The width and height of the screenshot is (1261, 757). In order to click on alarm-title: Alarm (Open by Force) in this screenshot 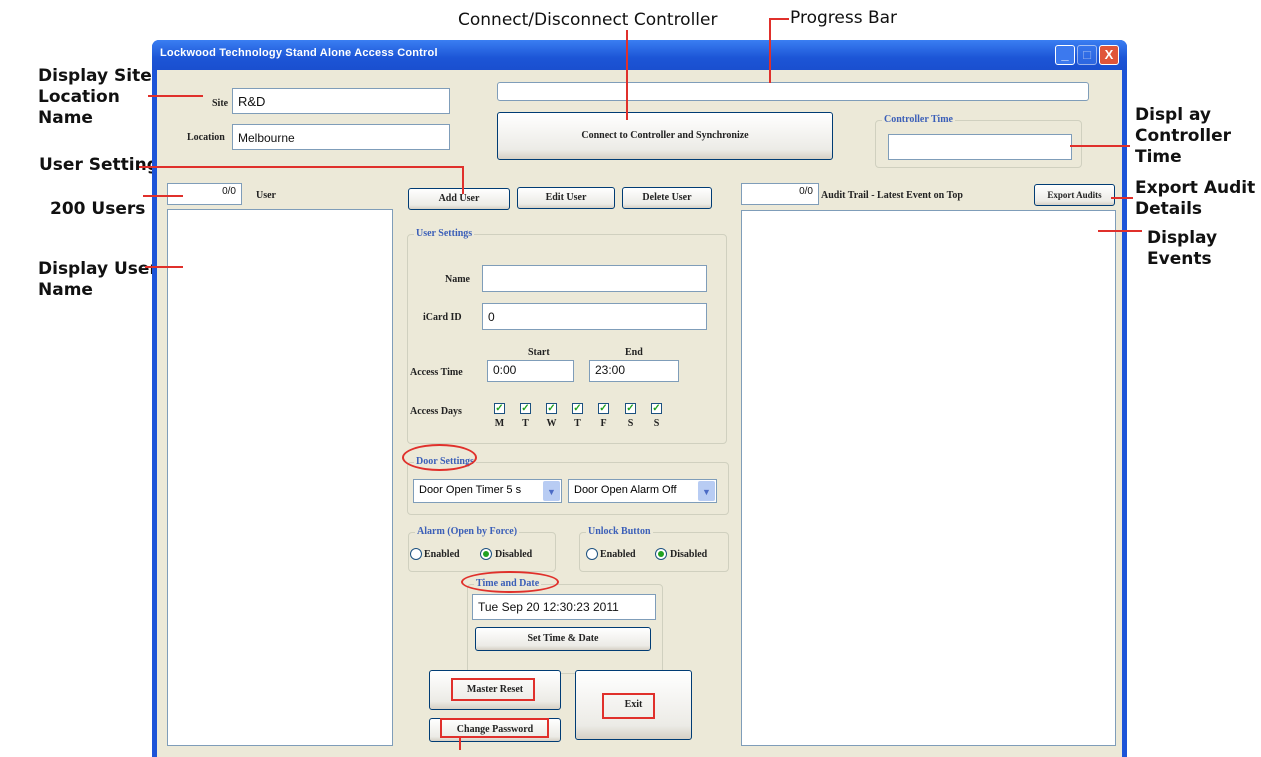, I will do `click(467, 531)`.